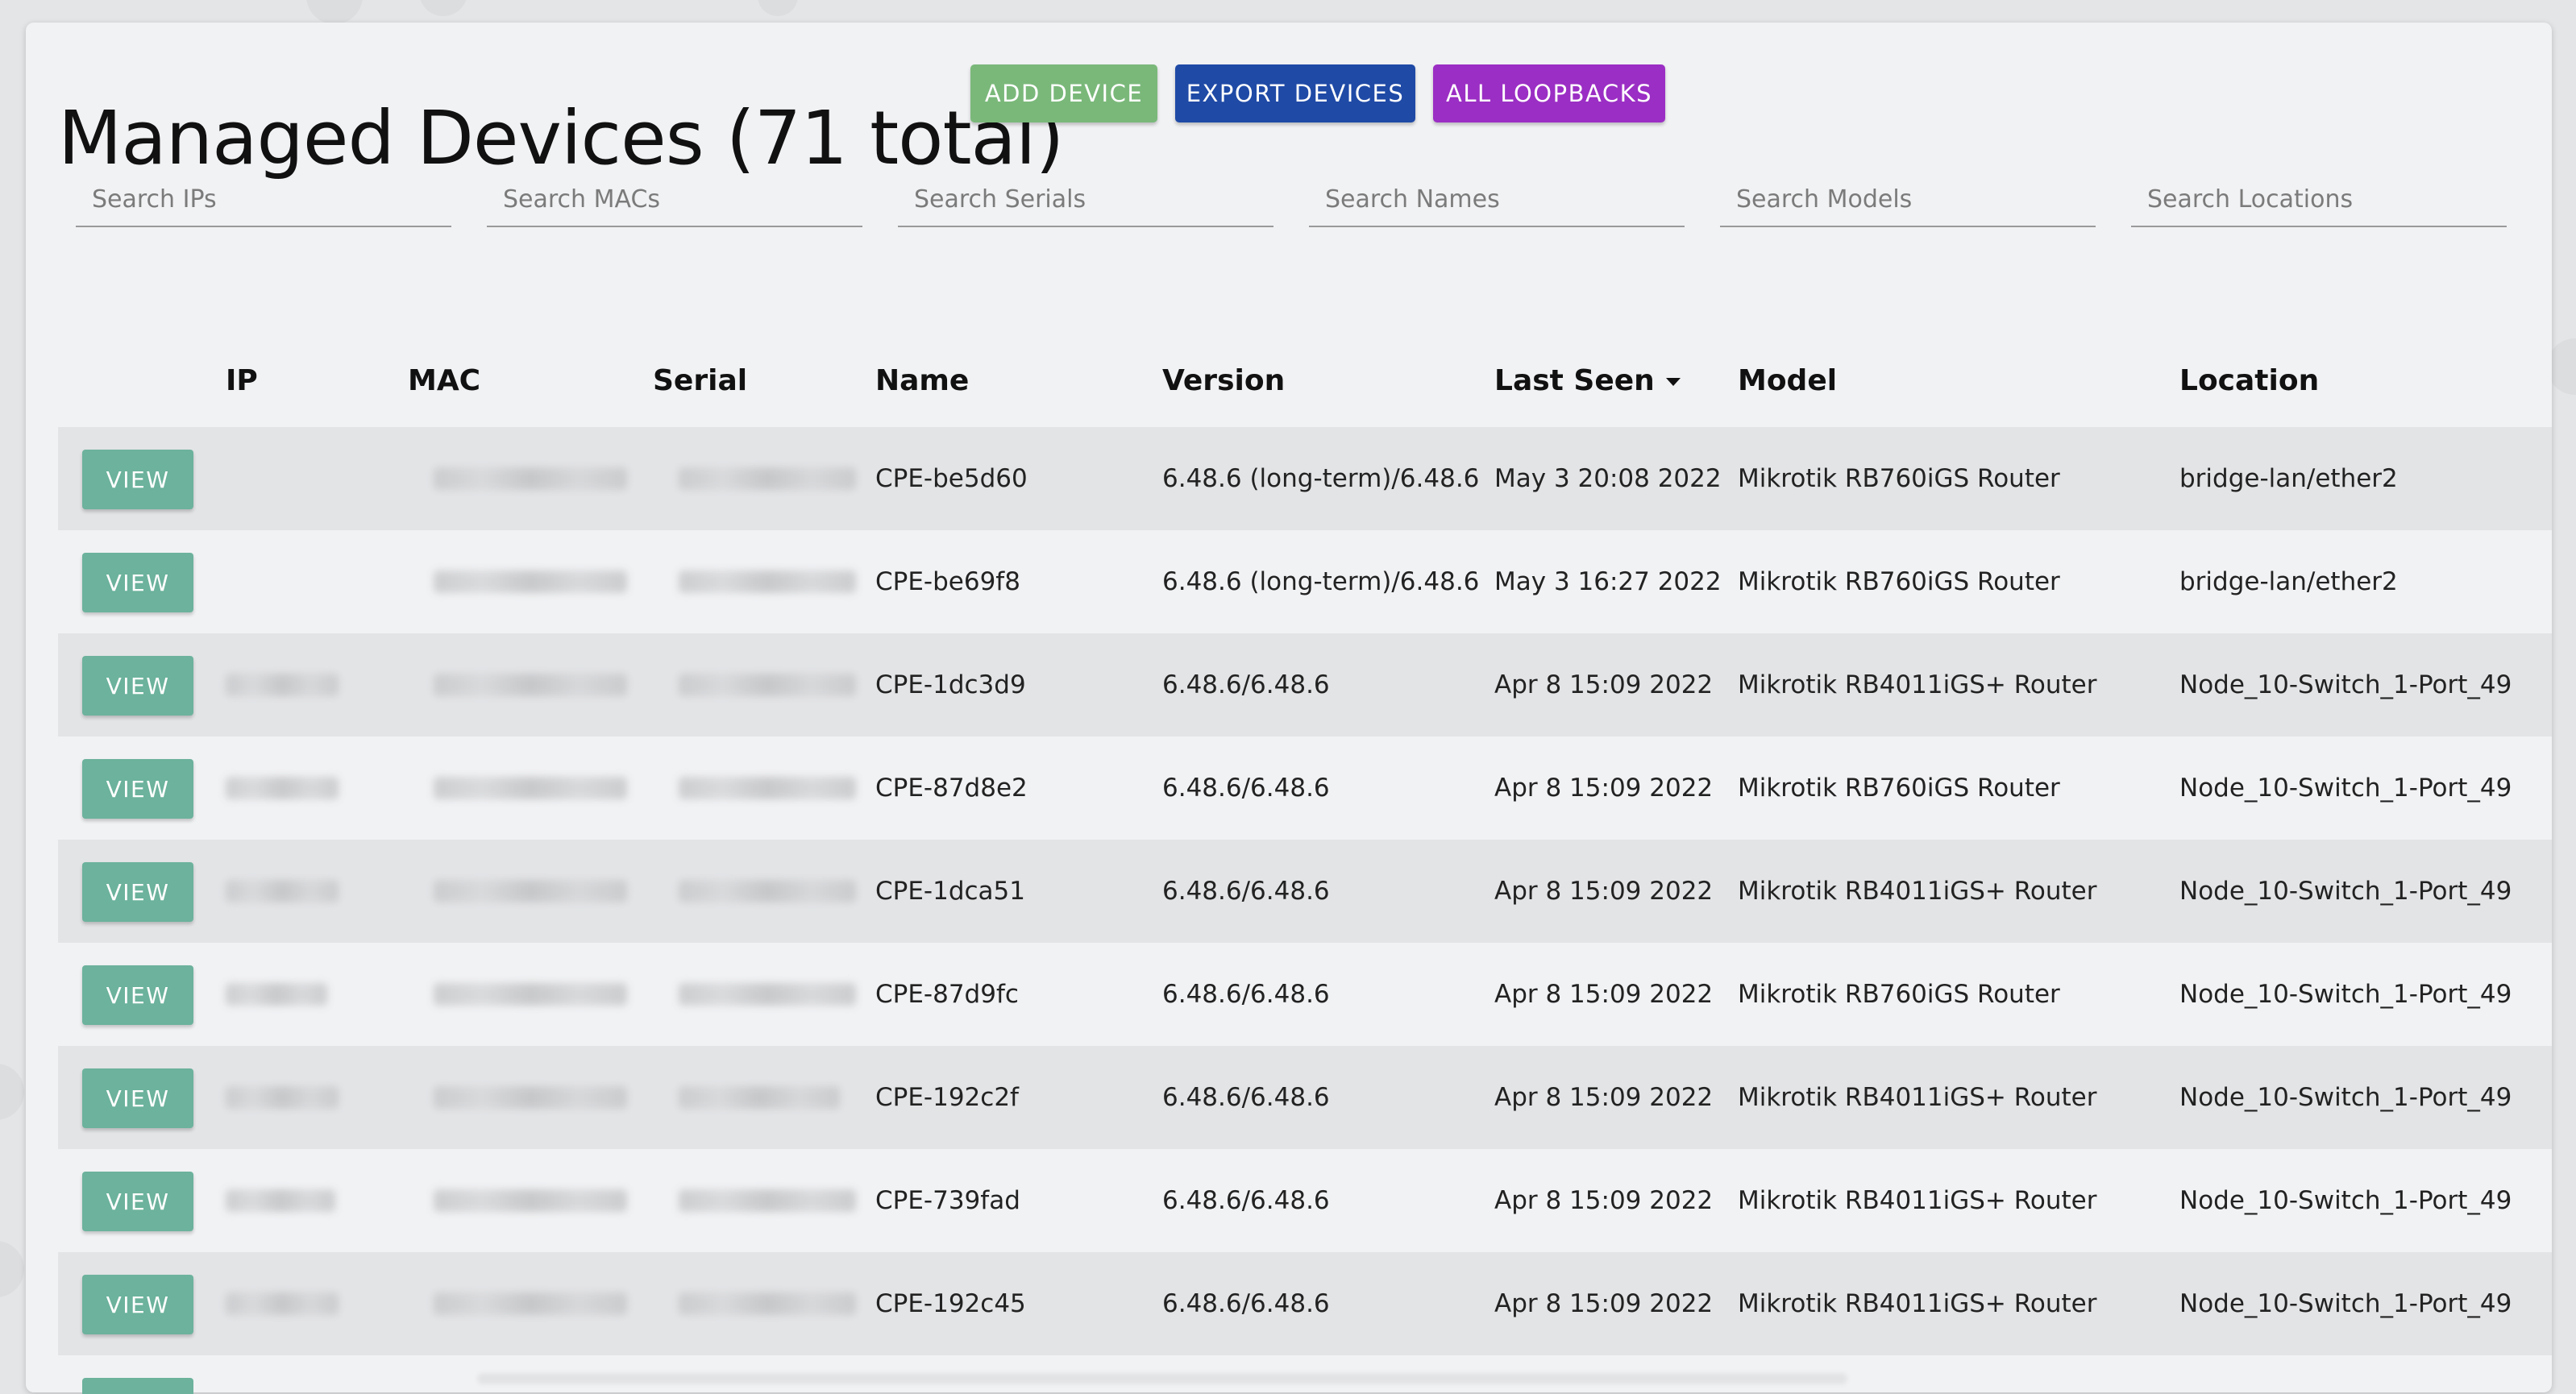  I want to click on view-button-partial, so click(137, 1386).